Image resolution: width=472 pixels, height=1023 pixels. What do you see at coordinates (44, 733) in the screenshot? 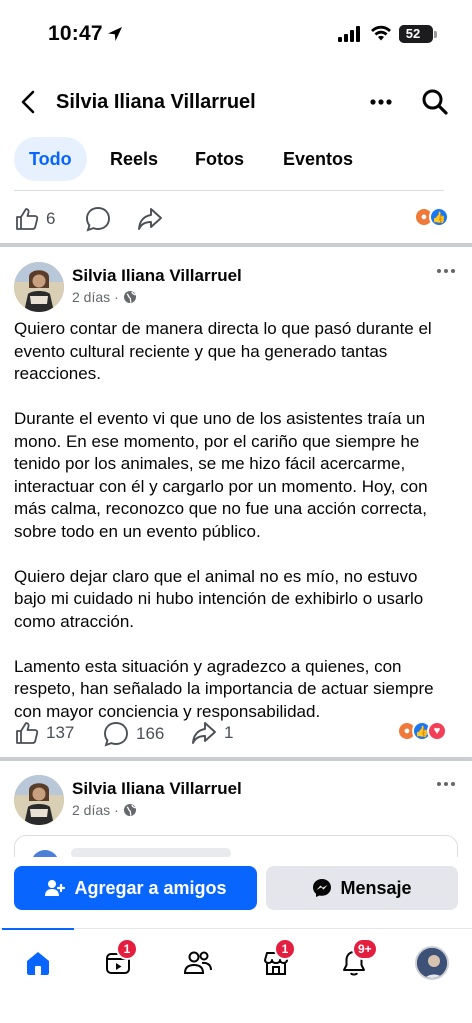
I see `like-button: 137` at bounding box center [44, 733].